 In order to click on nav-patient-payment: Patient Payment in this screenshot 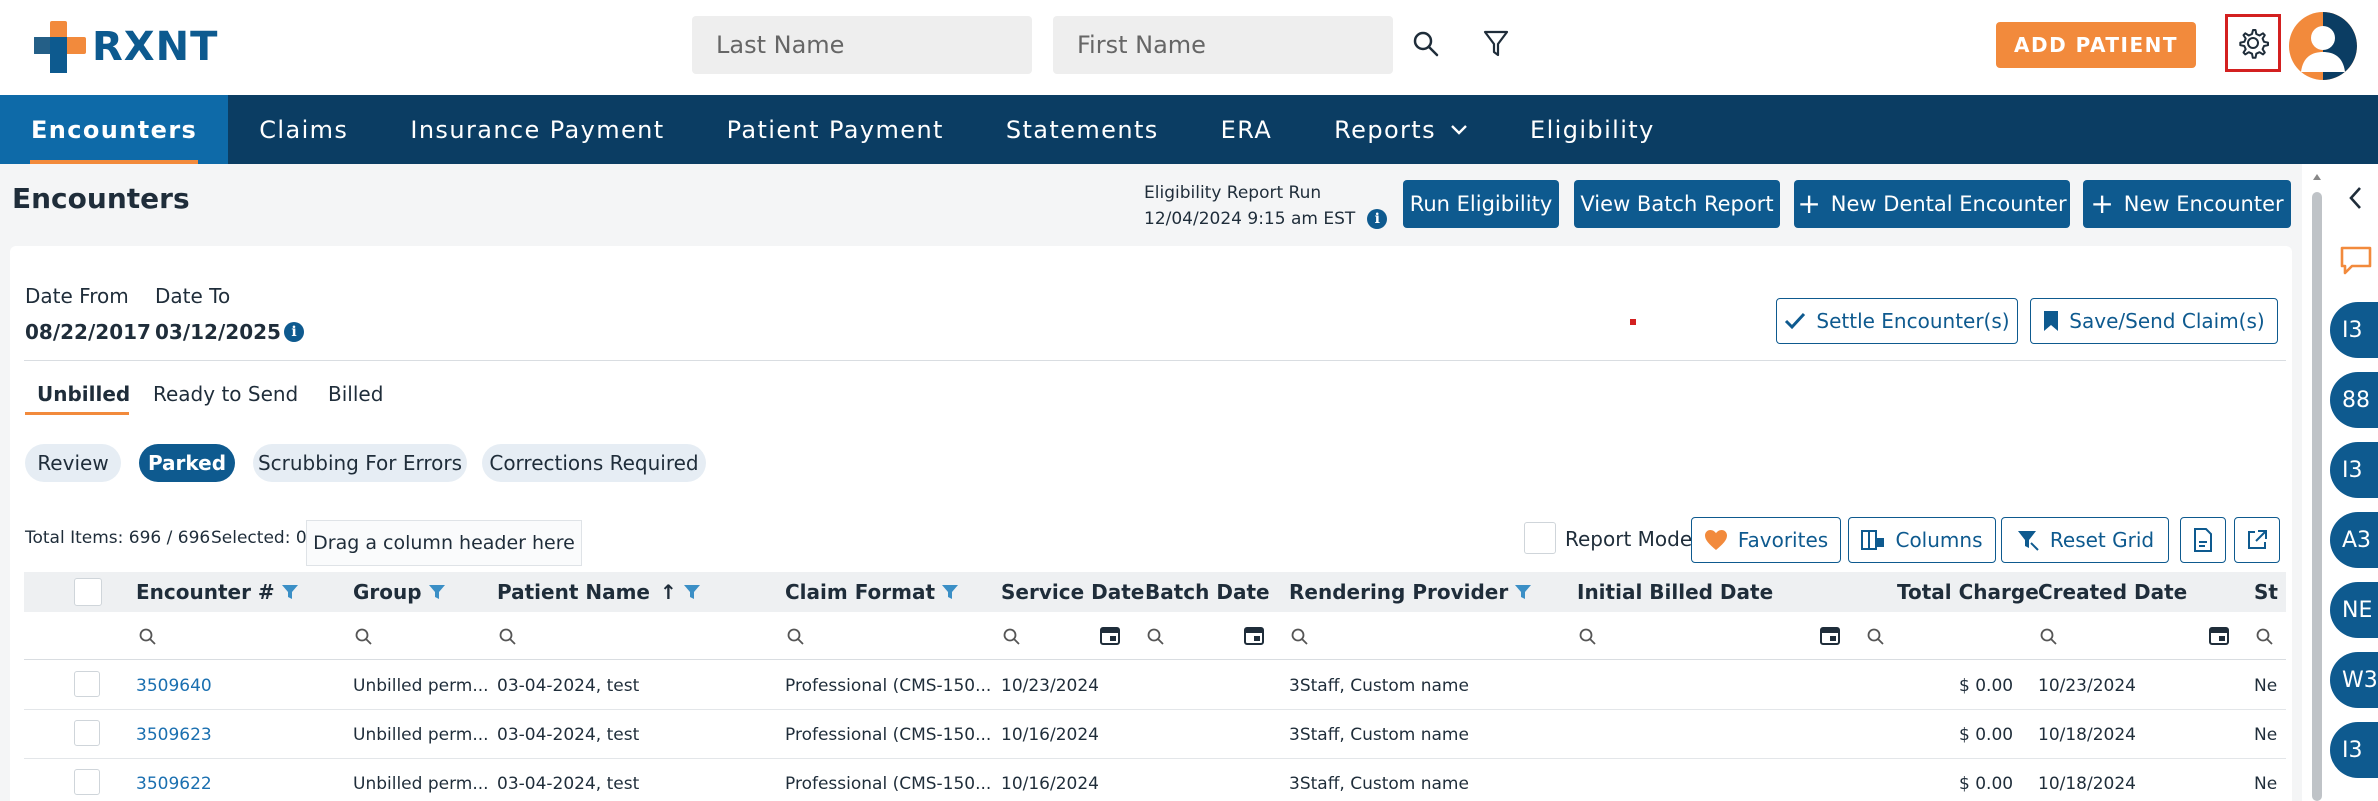, I will do `click(835, 129)`.